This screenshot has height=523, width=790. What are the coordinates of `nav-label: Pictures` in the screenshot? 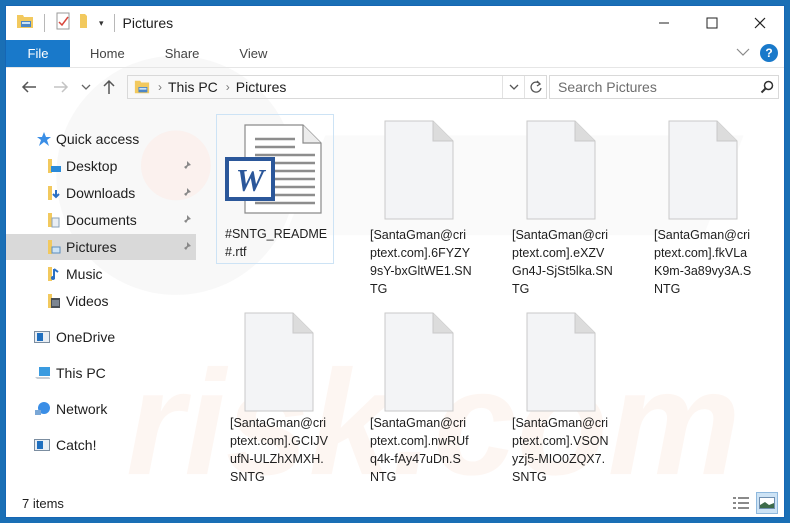 It's located at (91, 247).